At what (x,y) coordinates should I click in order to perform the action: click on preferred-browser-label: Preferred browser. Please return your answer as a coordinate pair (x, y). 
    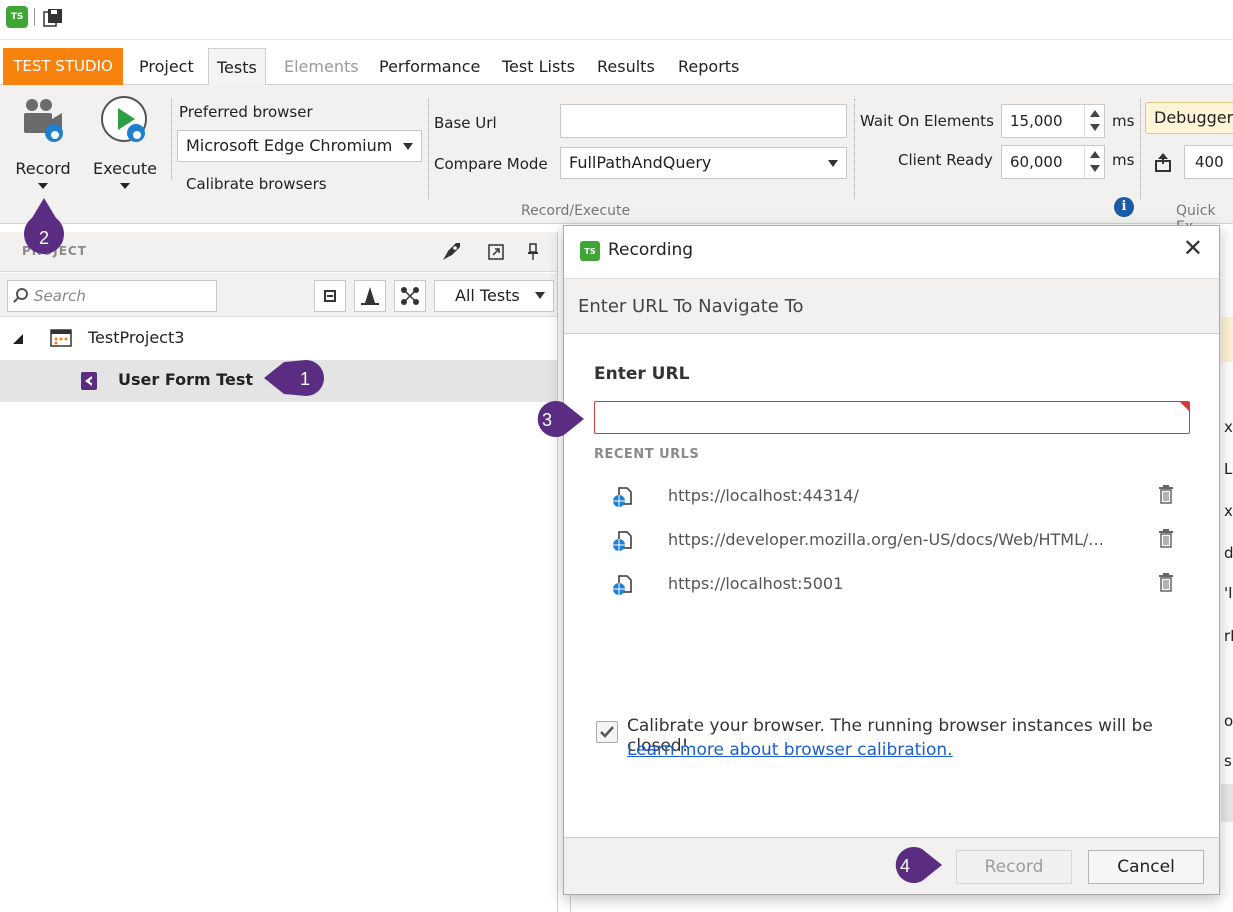
    Looking at the image, I should click on (246, 112).